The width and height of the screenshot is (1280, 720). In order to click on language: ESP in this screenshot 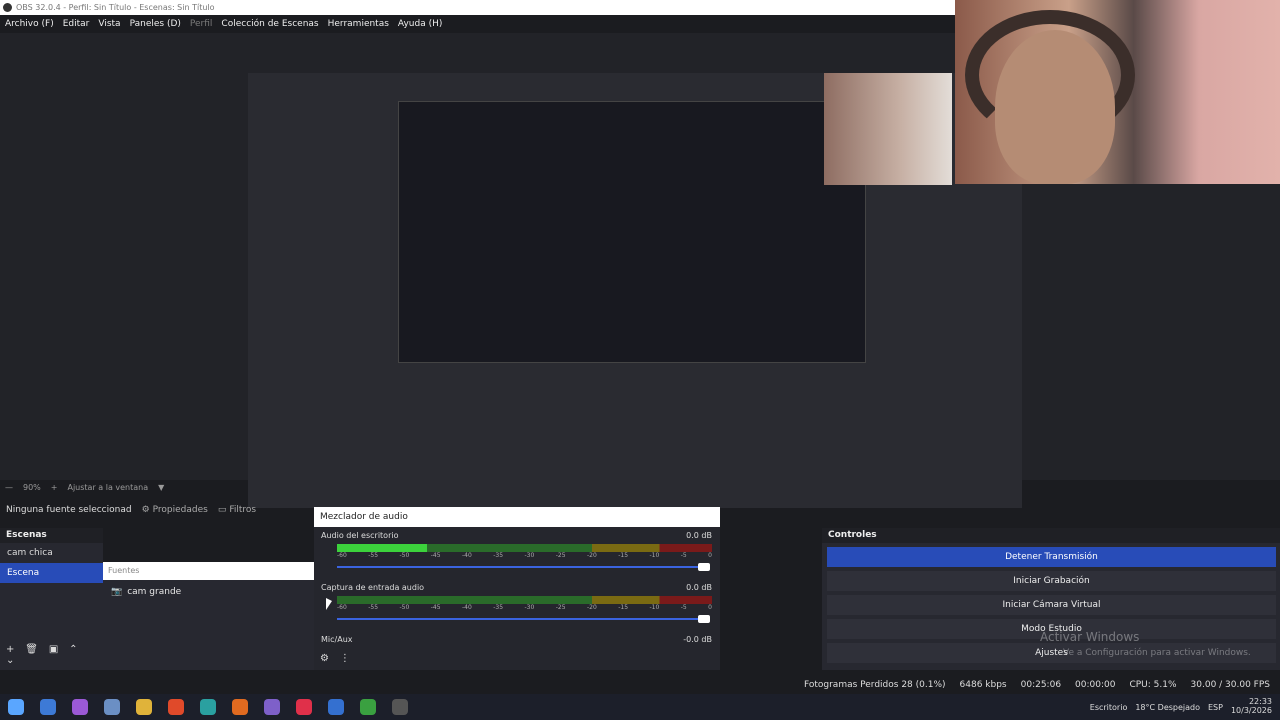, I will do `click(1215, 707)`.